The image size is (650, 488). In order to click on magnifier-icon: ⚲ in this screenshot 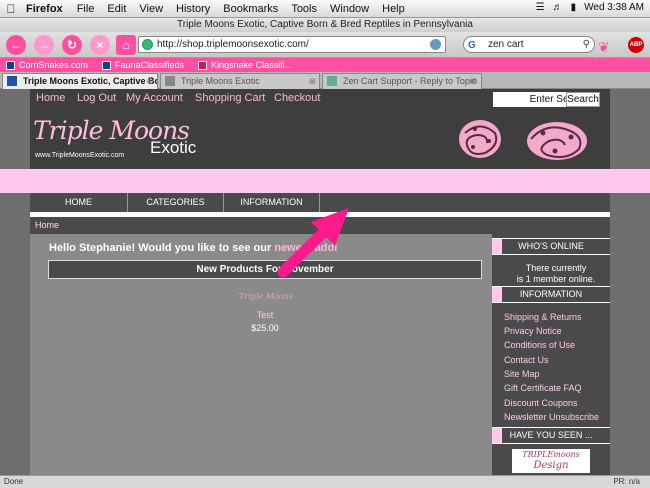, I will do `click(586, 44)`.